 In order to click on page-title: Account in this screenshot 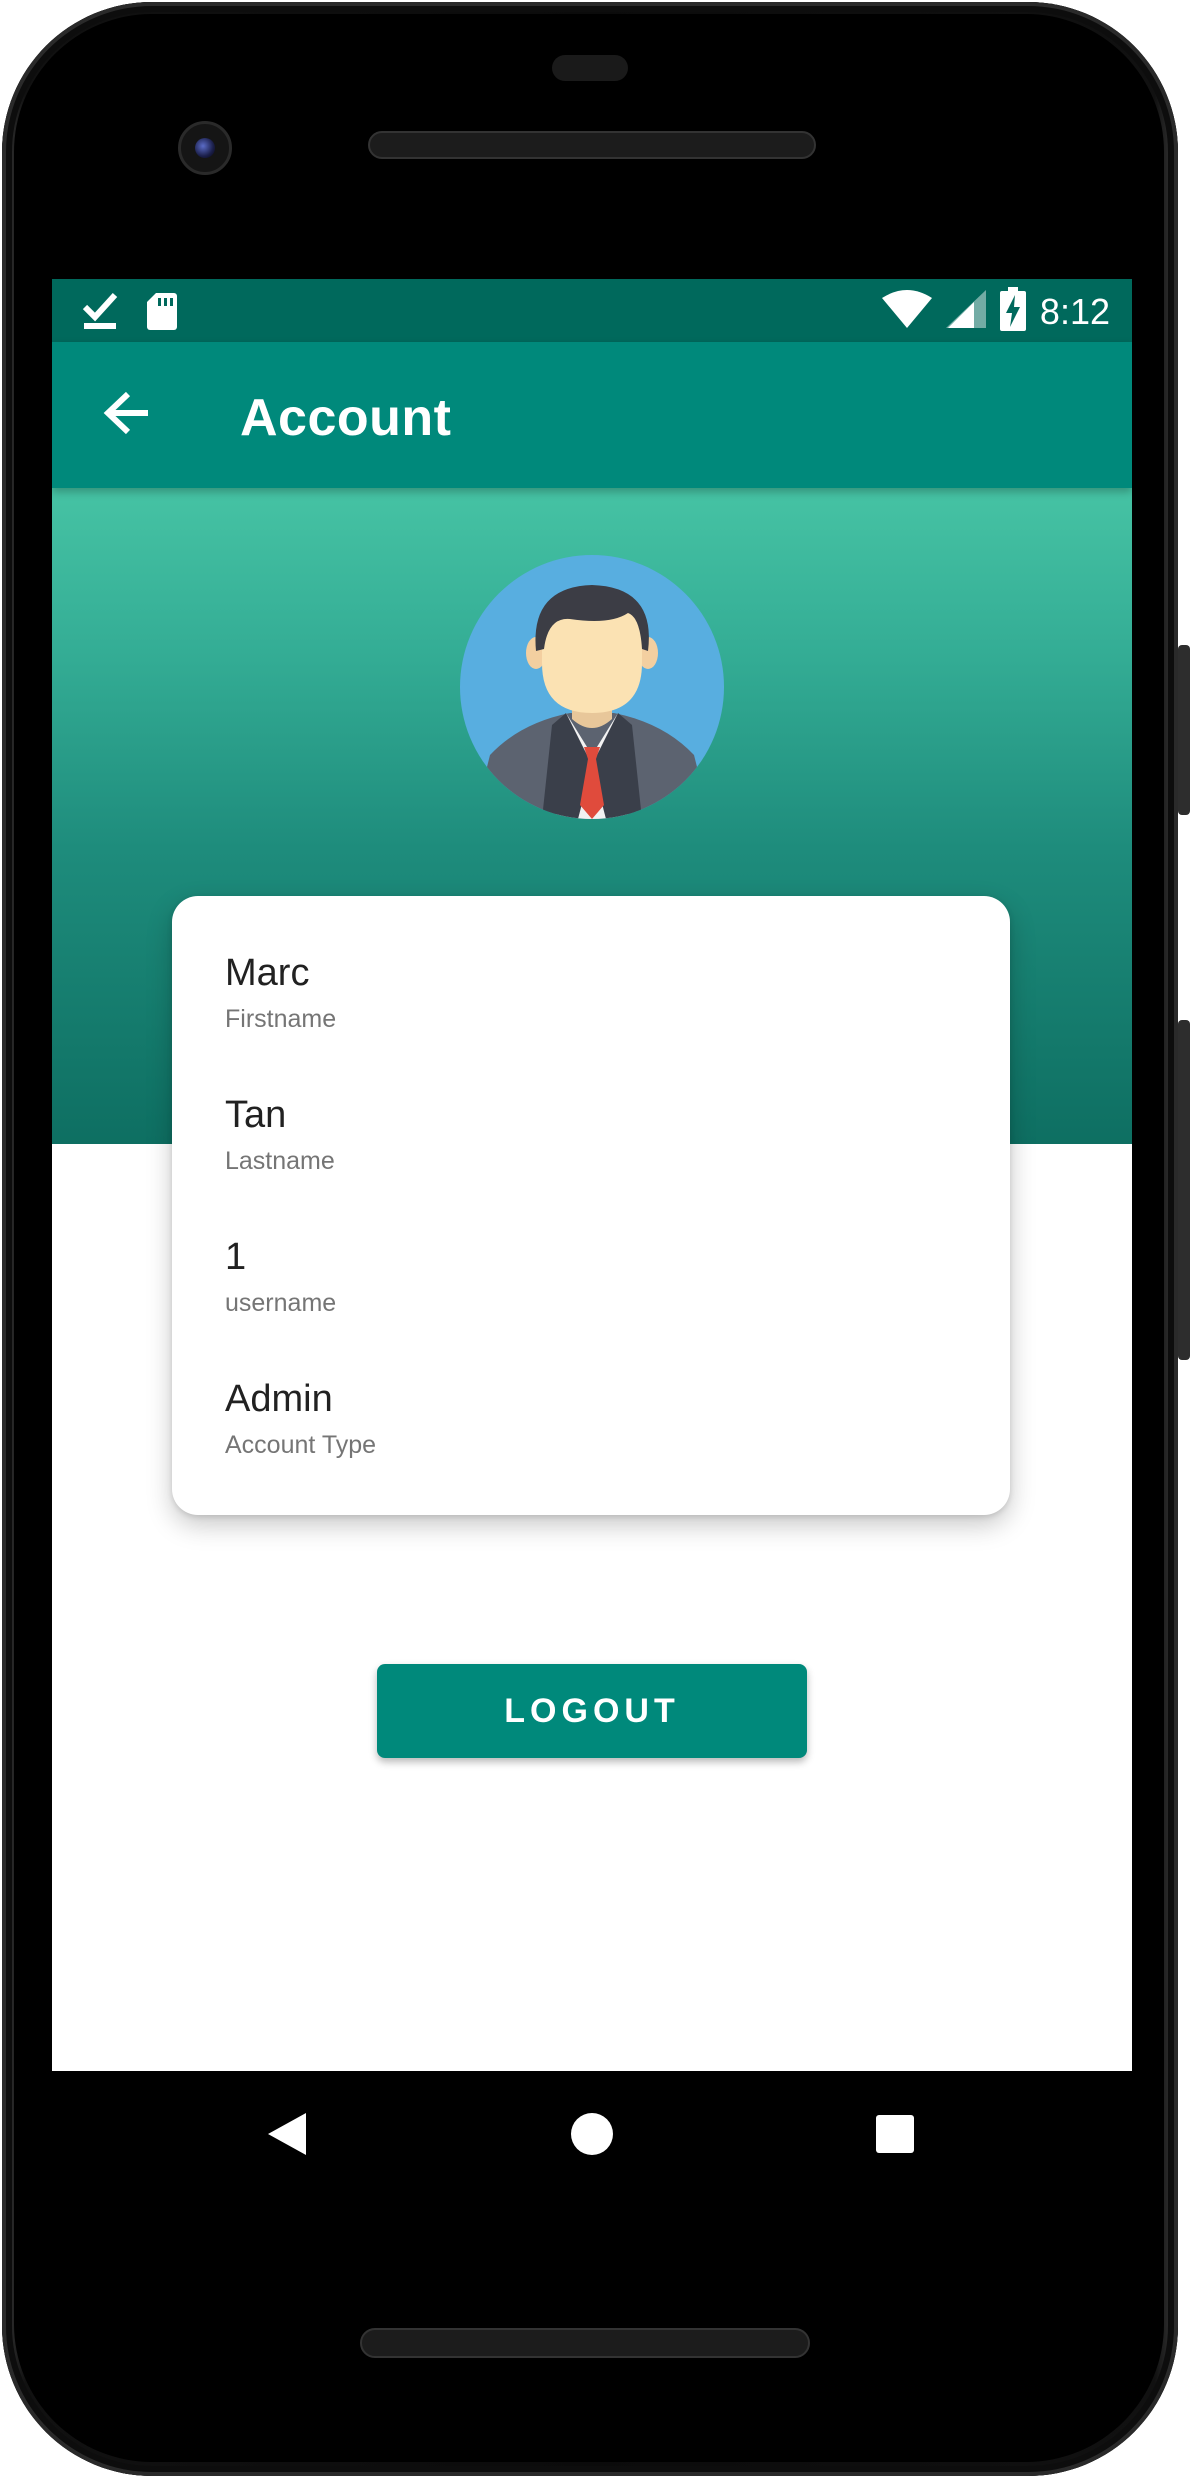, I will do `click(346, 418)`.